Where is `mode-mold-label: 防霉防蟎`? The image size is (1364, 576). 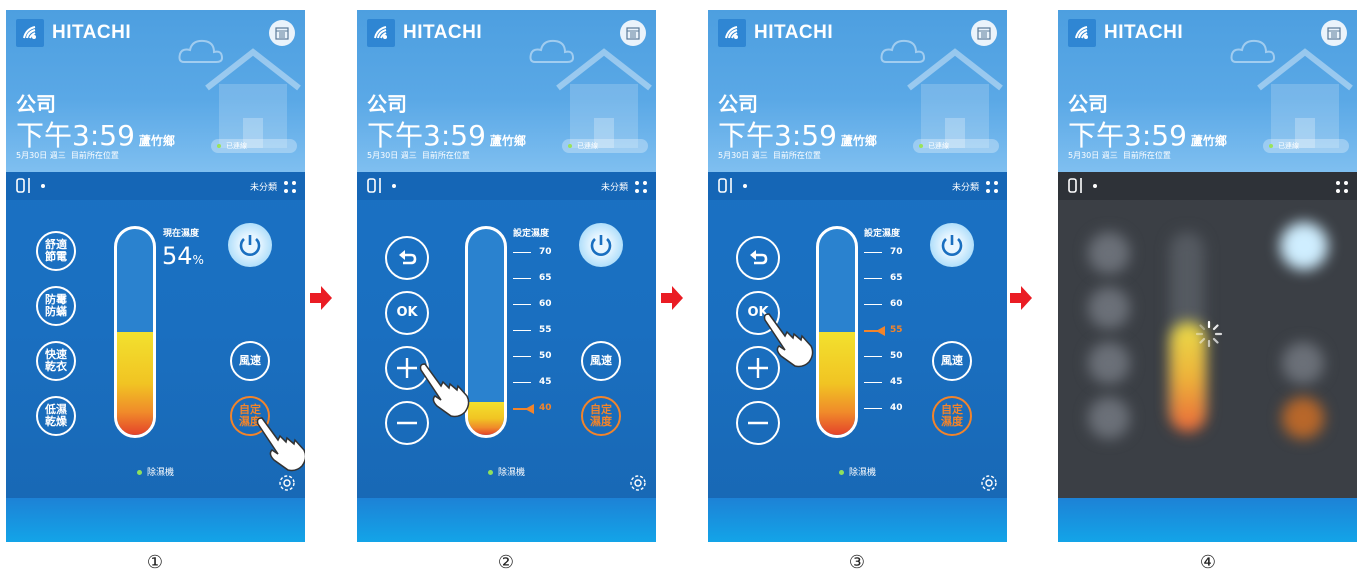
mode-mold-label: 防霉防蟎 is located at coordinates (56, 305).